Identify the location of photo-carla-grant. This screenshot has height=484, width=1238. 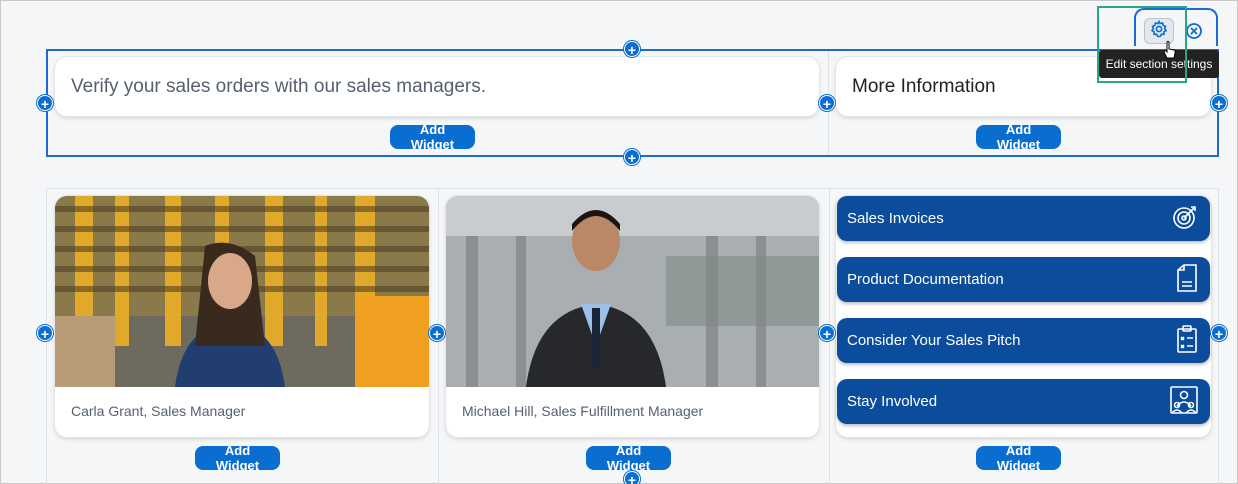
(242, 291).